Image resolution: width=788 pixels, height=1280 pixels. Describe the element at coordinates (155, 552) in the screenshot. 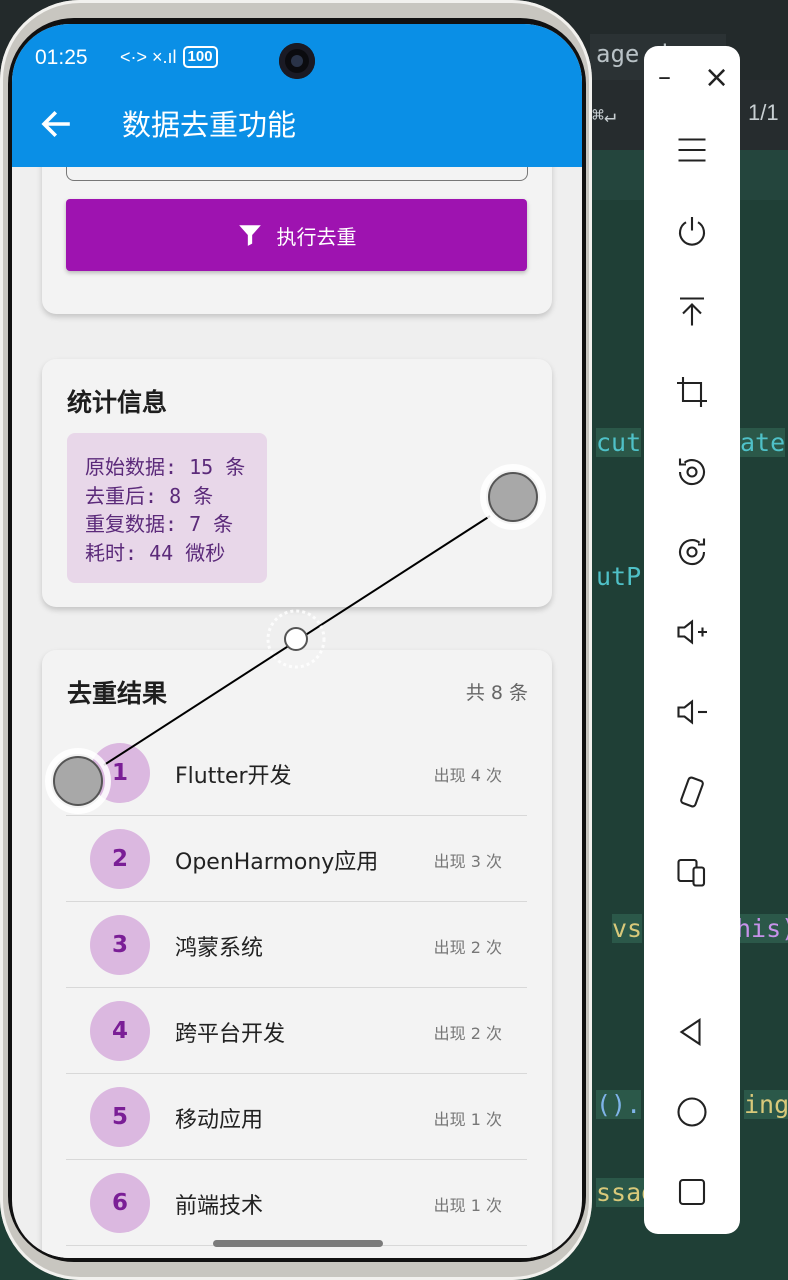

I see `stat-elapsed: 耗时: 44 微秒` at that location.